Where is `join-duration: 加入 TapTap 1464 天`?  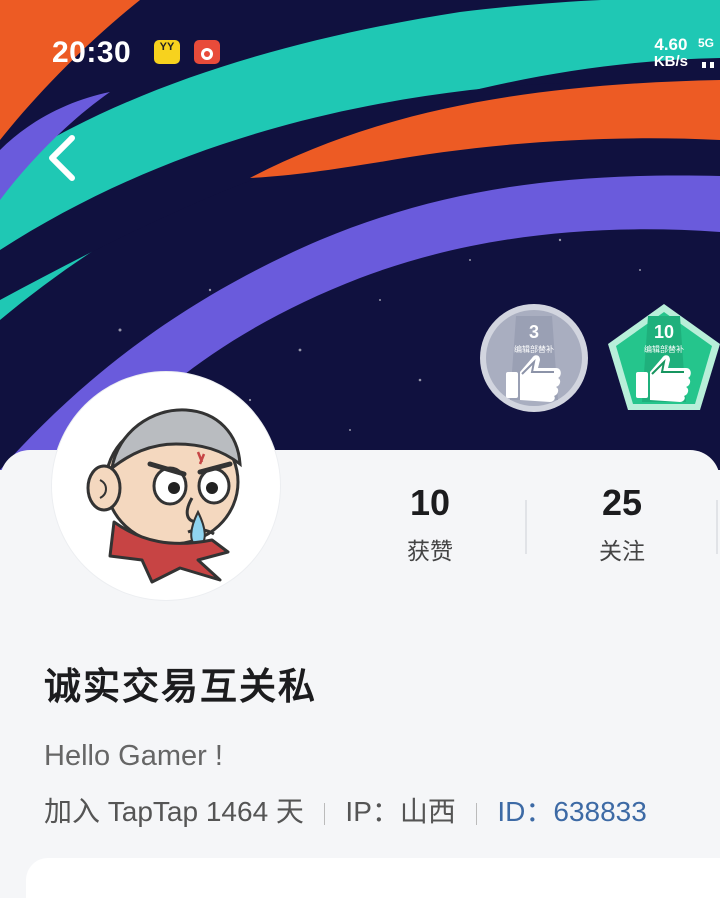 join-duration: 加入 TapTap 1464 天 is located at coordinates (174, 811).